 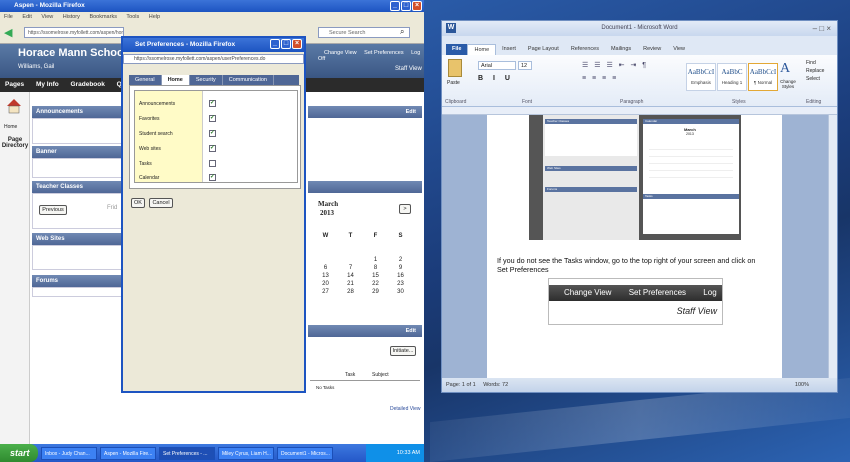 What do you see at coordinates (10, 127) in the screenshot?
I see `home-label: Home` at bounding box center [10, 127].